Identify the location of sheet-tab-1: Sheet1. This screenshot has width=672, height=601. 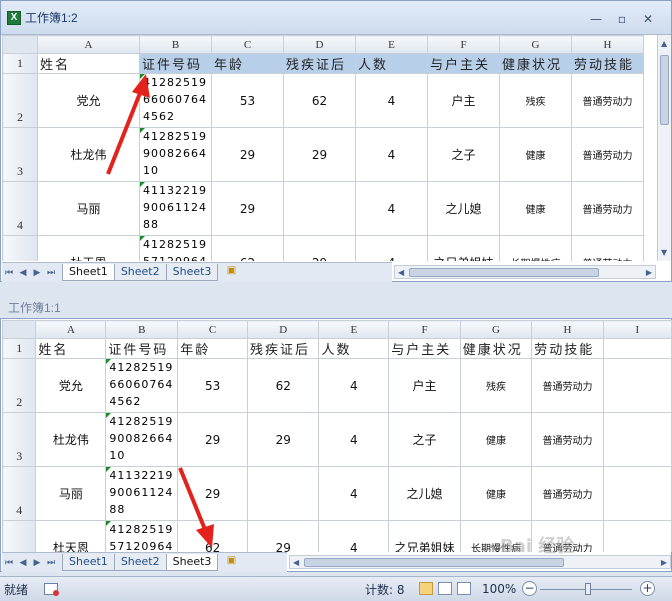
(88, 562).